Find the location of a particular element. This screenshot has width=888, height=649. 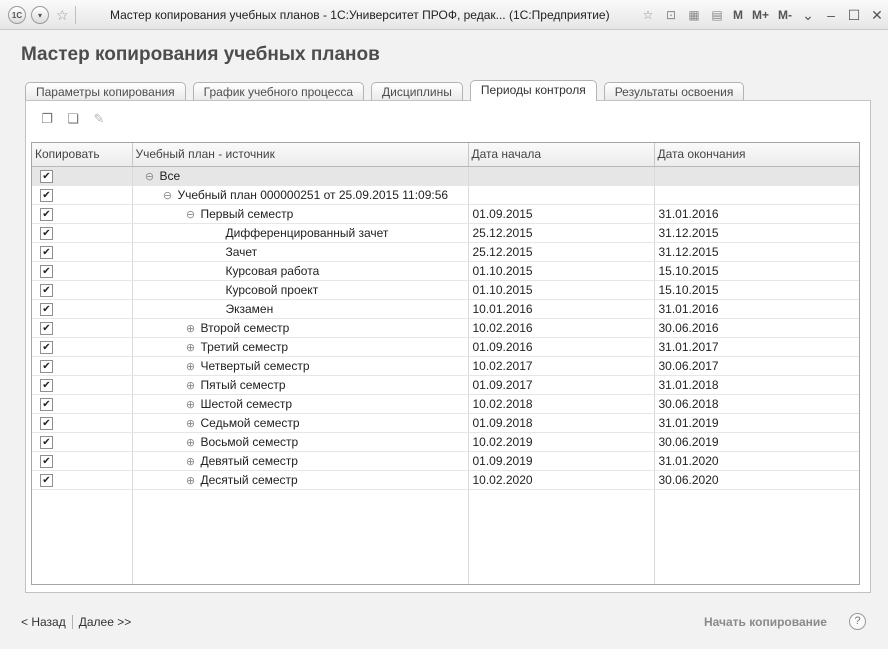

table-row: ✔ ⊕ Второй семестр 10.02.2016 30.06.2016 is located at coordinates (445, 328).